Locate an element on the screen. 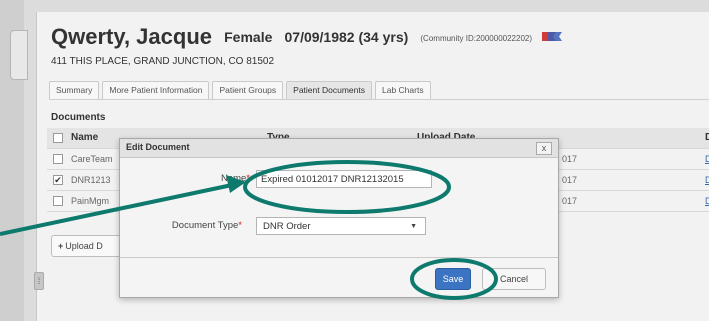 The image size is (709, 321). row-name: CareTeam is located at coordinates (92, 159).